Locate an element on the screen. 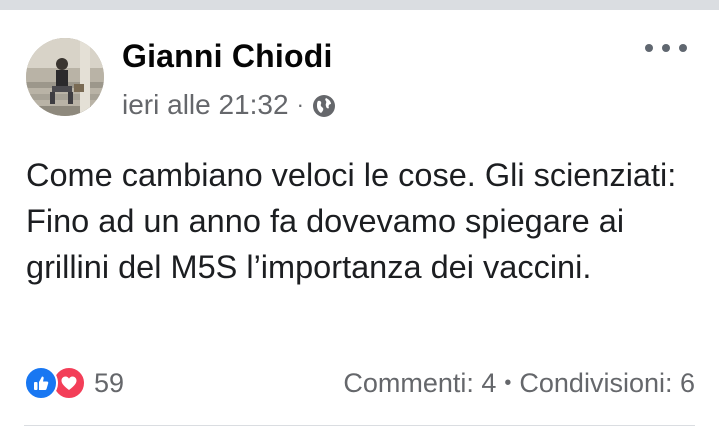 This screenshot has width=719, height=443. shares-count-link: Condivisioni: 6 is located at coordinates (607, 383).